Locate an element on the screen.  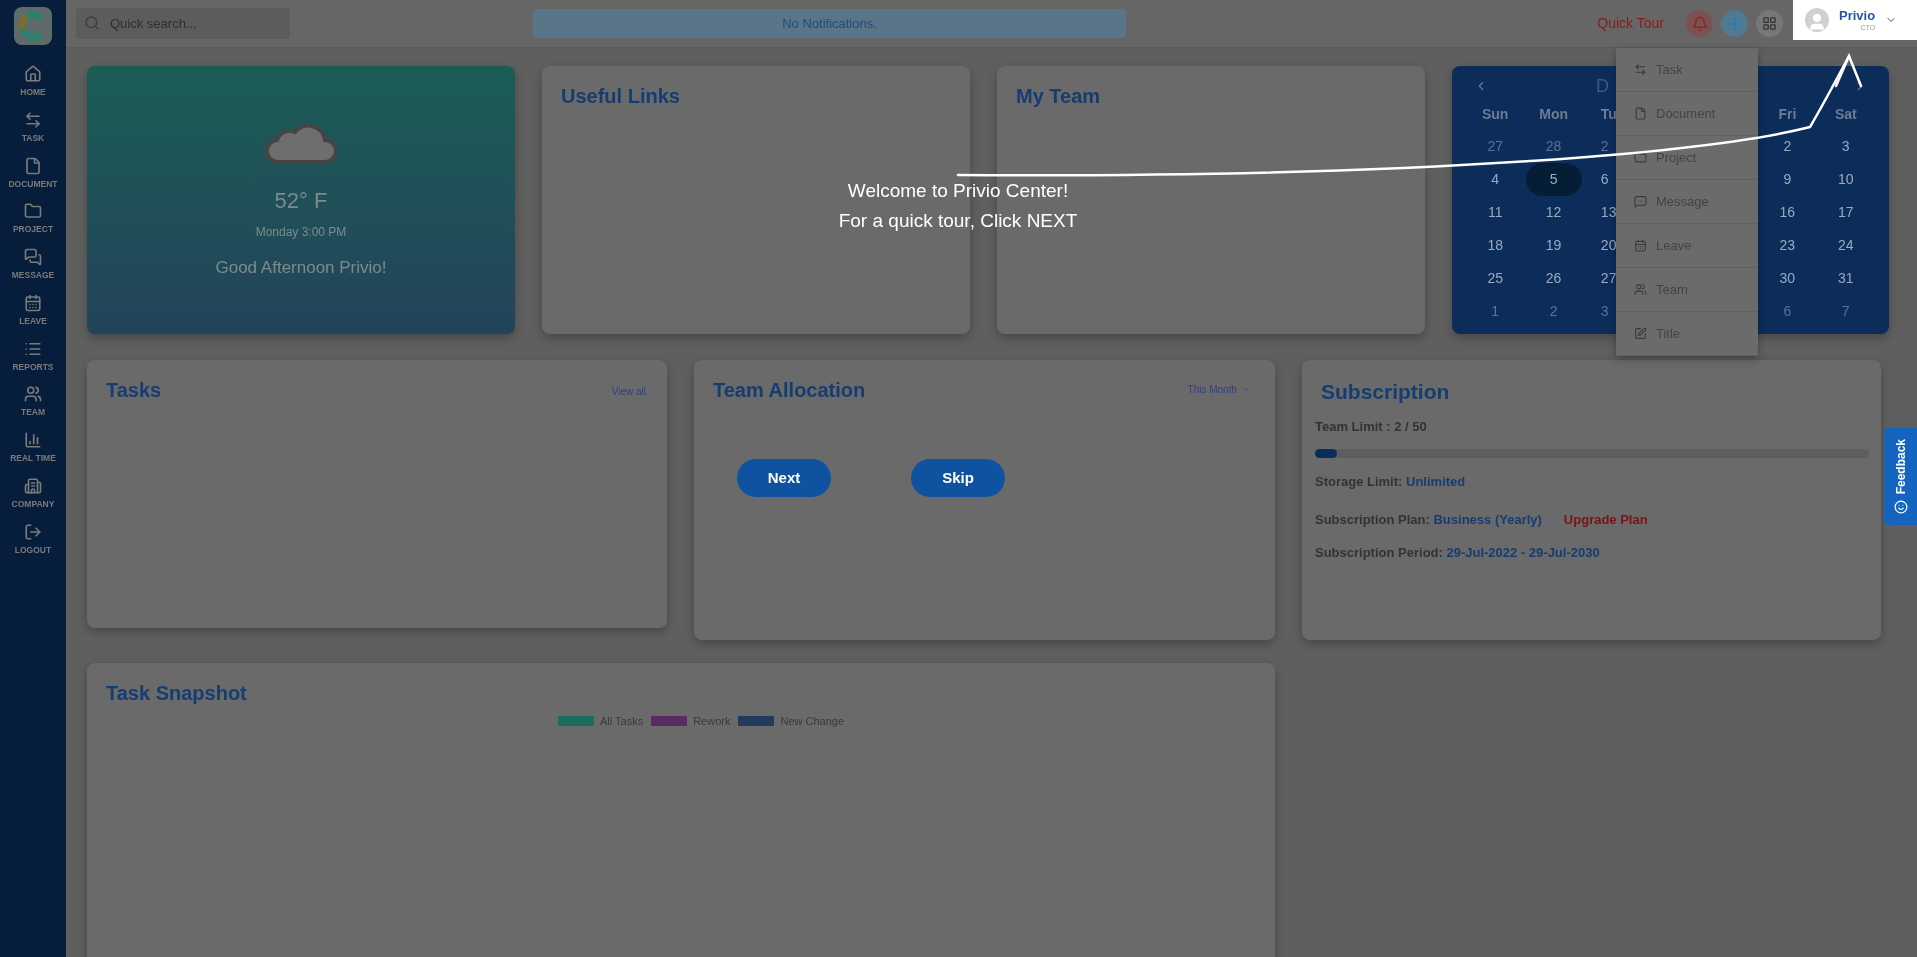
calendar-day: 26 is located at coordinates (1553, 278).